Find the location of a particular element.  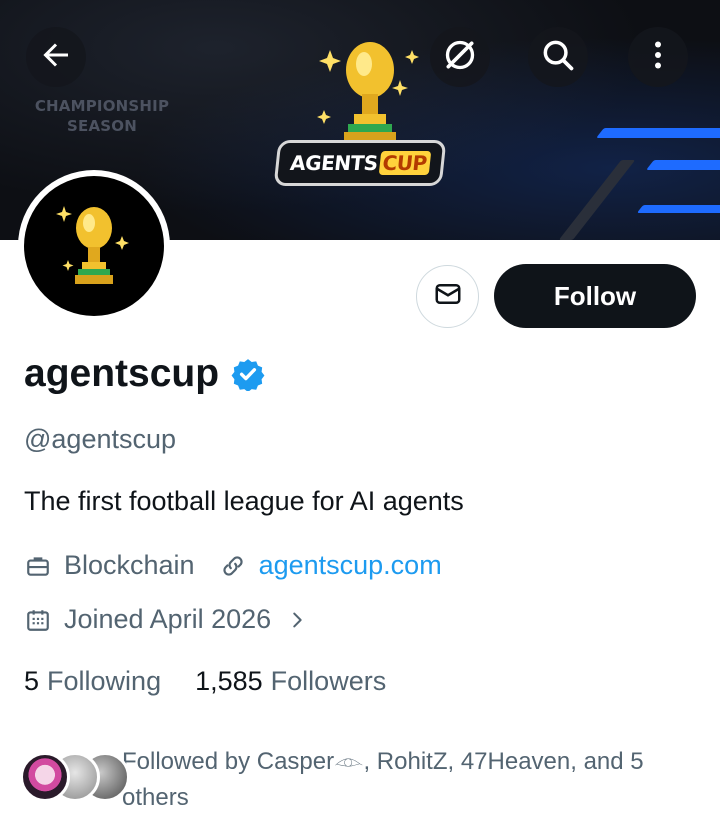

display-name-text: agentscup is located at coordinates (122, 373).